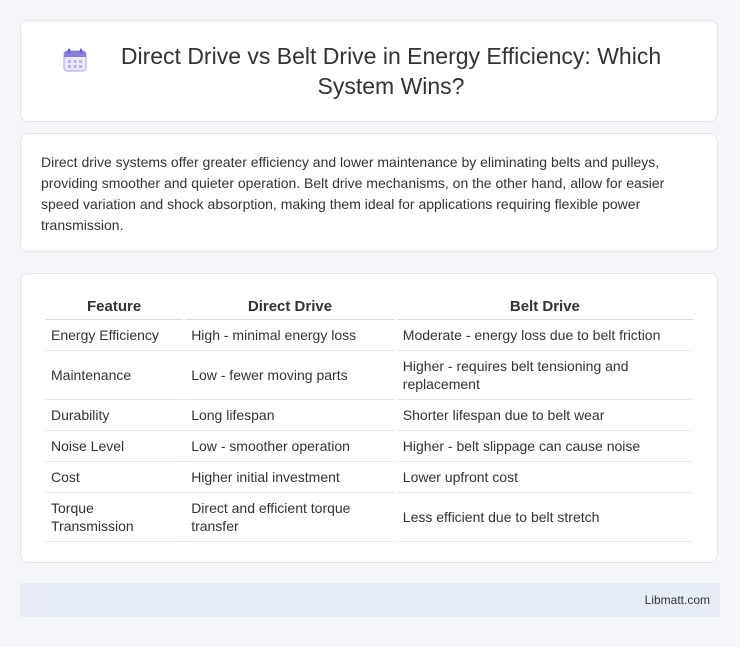 The width and height of the screenshot is (740, 647). I want to click on belt-drive-cell: Lower upfront cost, so click(544, 477).